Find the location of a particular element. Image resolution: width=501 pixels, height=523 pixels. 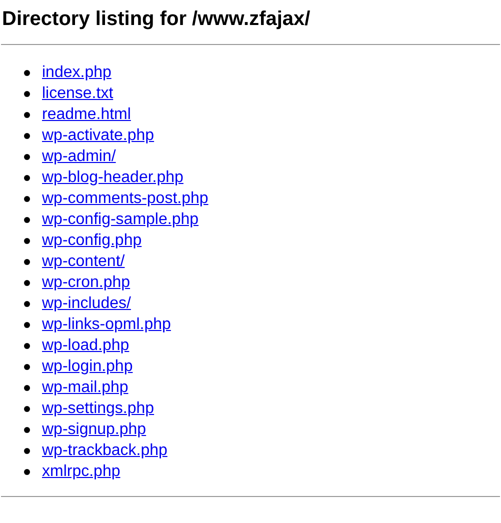

file-link: wp-cron.php is located at coordinates (86, 283).